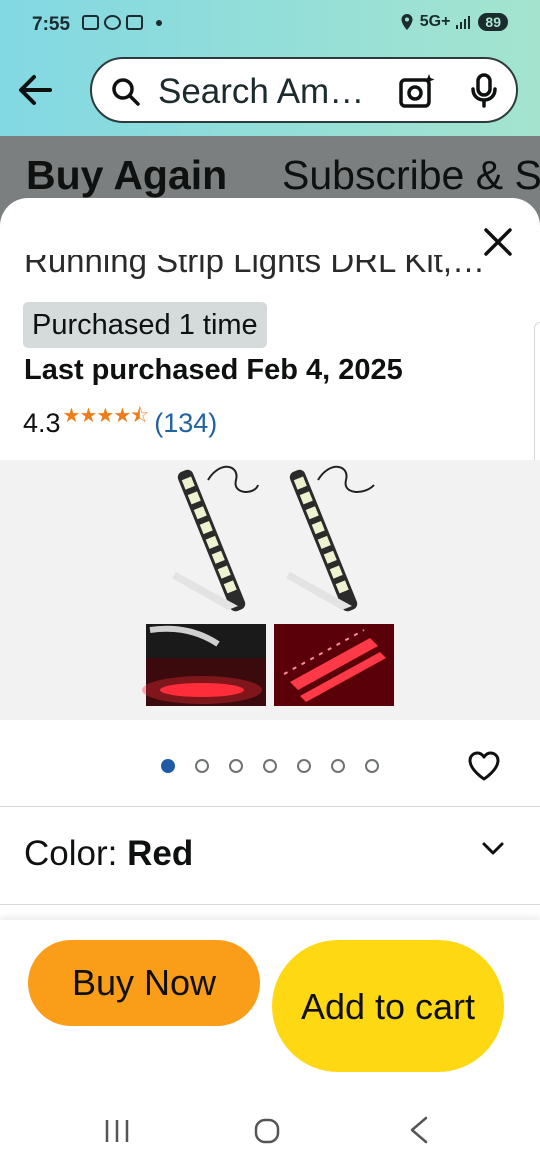 This screenshot has width=540, height=1170. I want to click on location-icon, so click(407, 22).